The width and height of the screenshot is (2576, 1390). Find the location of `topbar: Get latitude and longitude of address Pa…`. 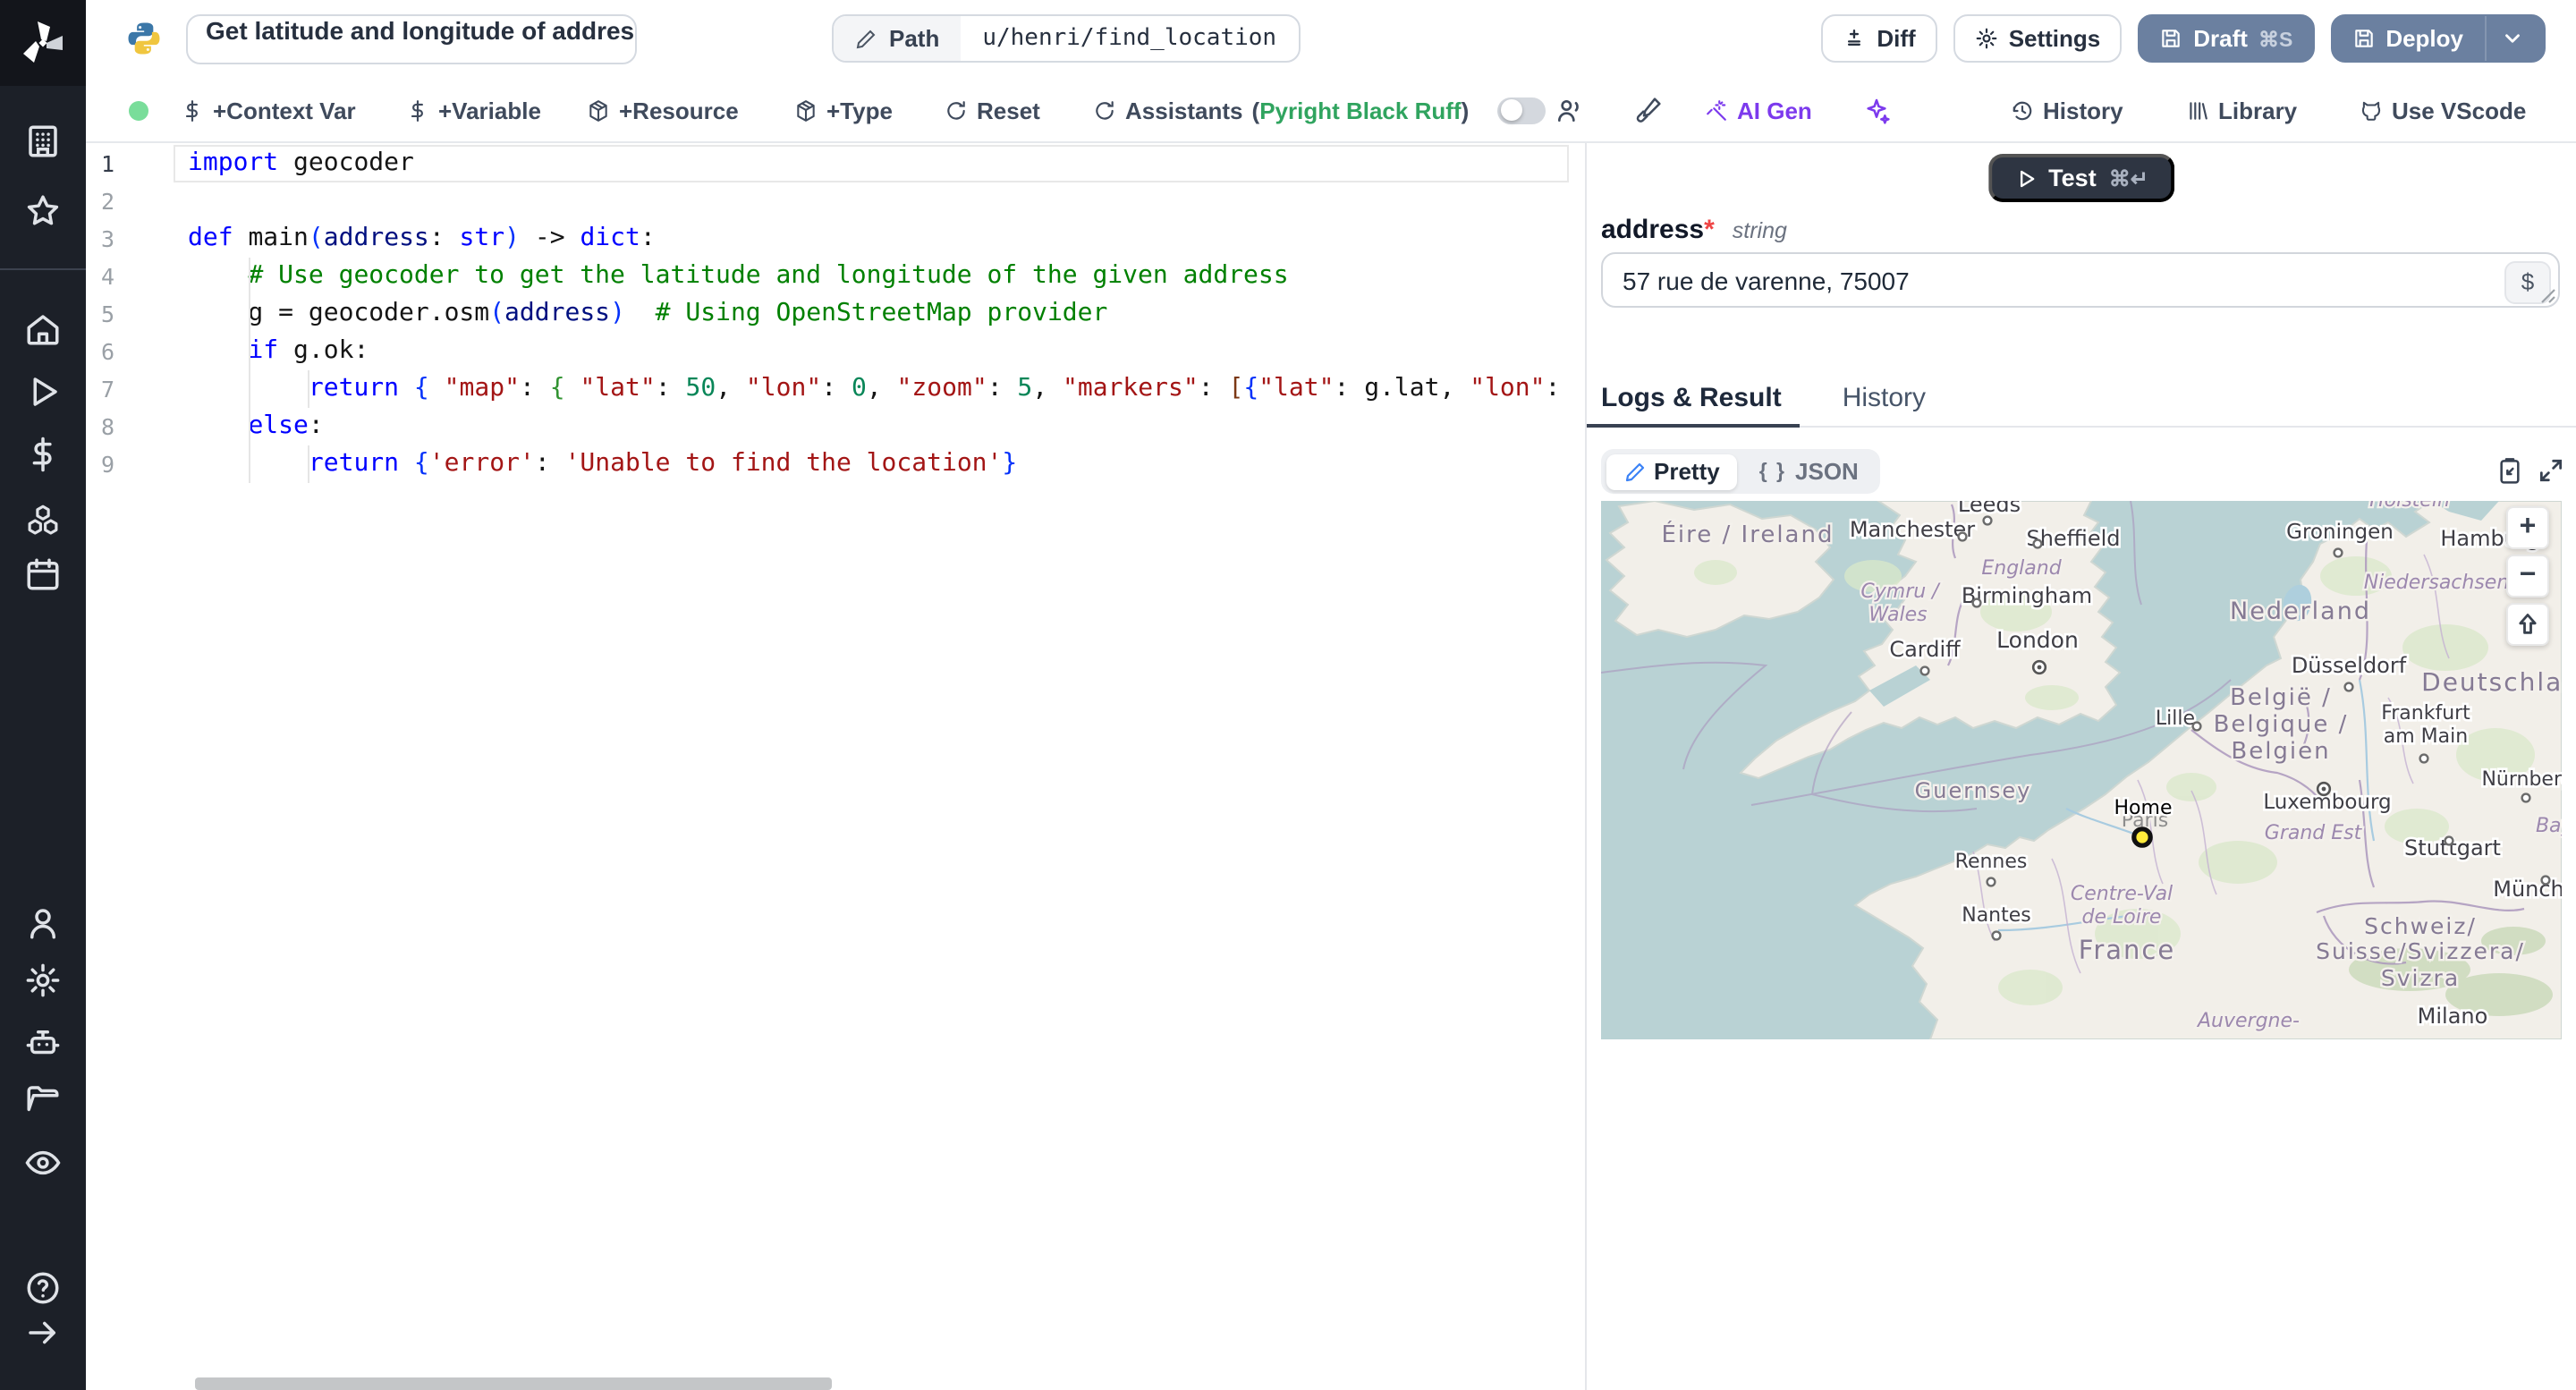

topbar: Get latitude and longitude of address Pa… is located at coordinates (1331, 39).